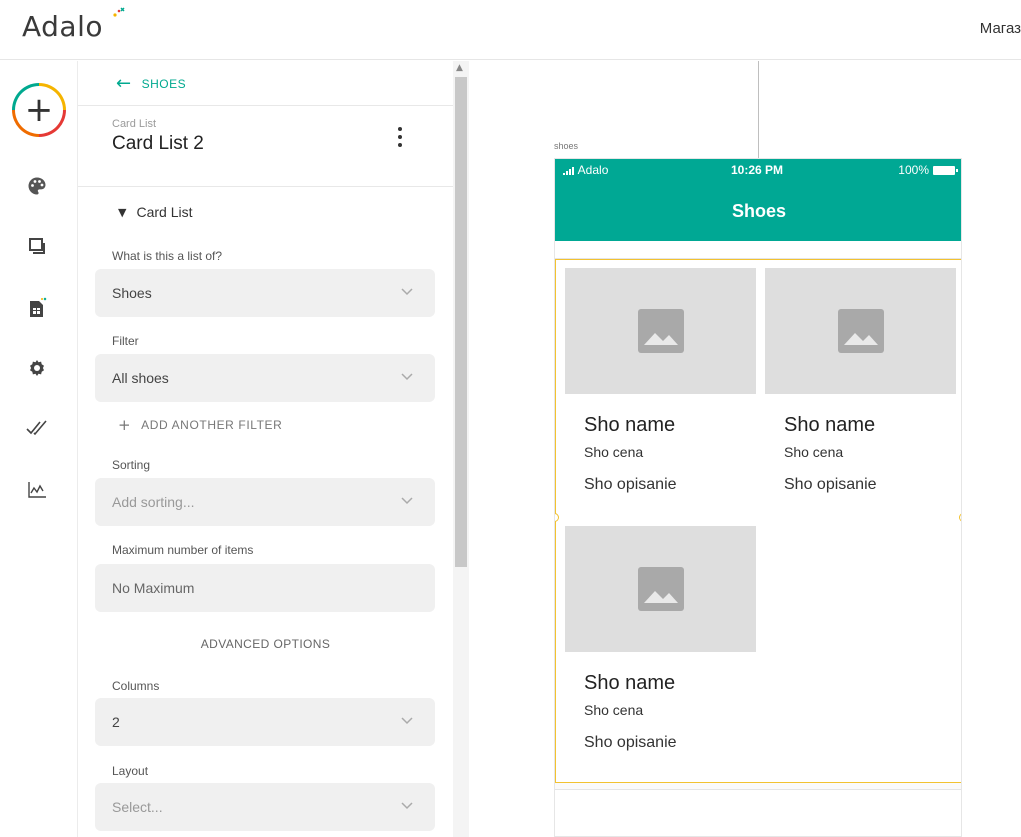  I want to click on list-of-label: What is this a list of?, so click(167, 256).